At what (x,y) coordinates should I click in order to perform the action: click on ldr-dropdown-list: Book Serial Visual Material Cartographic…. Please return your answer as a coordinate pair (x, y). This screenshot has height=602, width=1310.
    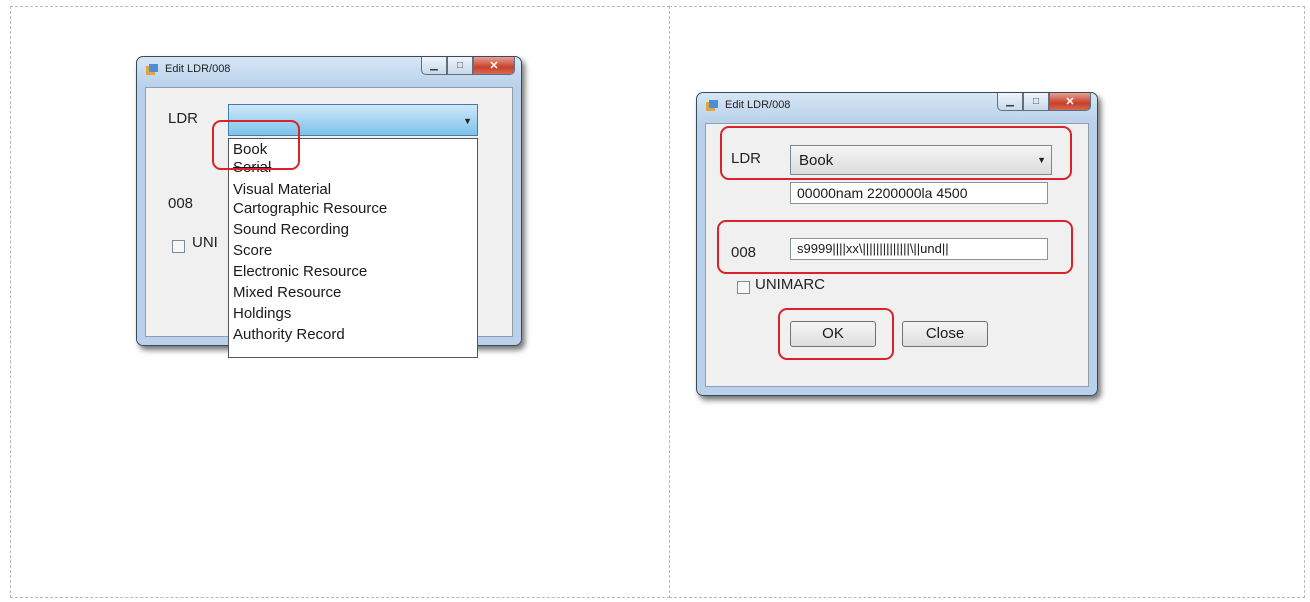
    Looking at the image, I should click on (353, 248).